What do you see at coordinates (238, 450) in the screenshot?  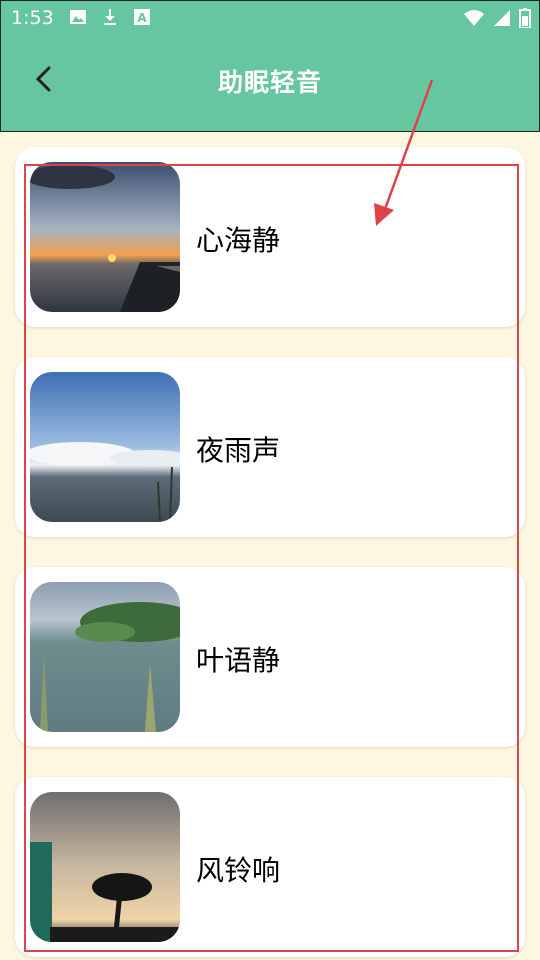 I see `card-title: 夜雨声` at bounding box center [238, 450].